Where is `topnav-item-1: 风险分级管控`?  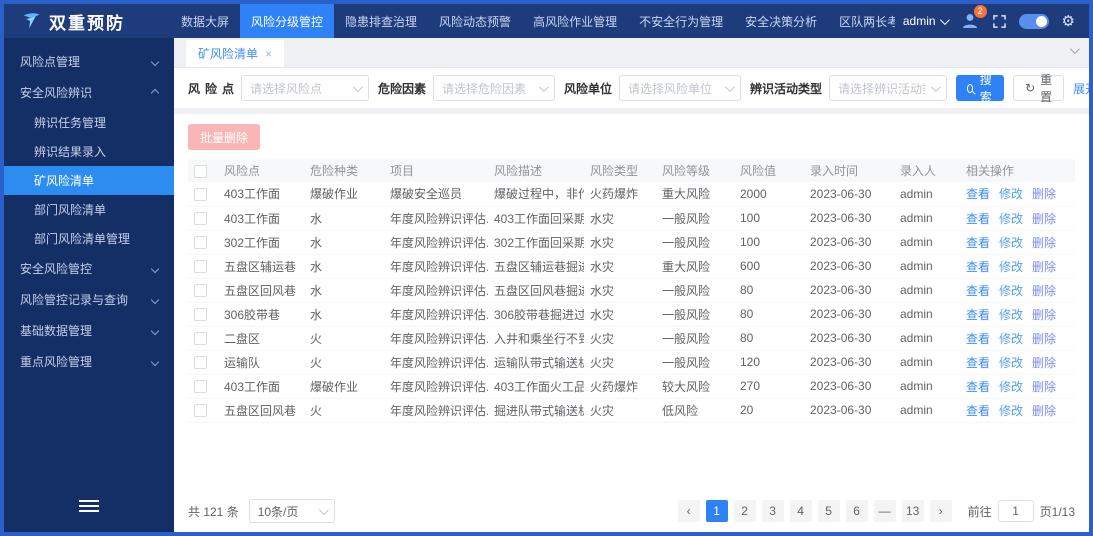 topnav-item-1: 风险分级管控 is located at coordinates (287, 21).